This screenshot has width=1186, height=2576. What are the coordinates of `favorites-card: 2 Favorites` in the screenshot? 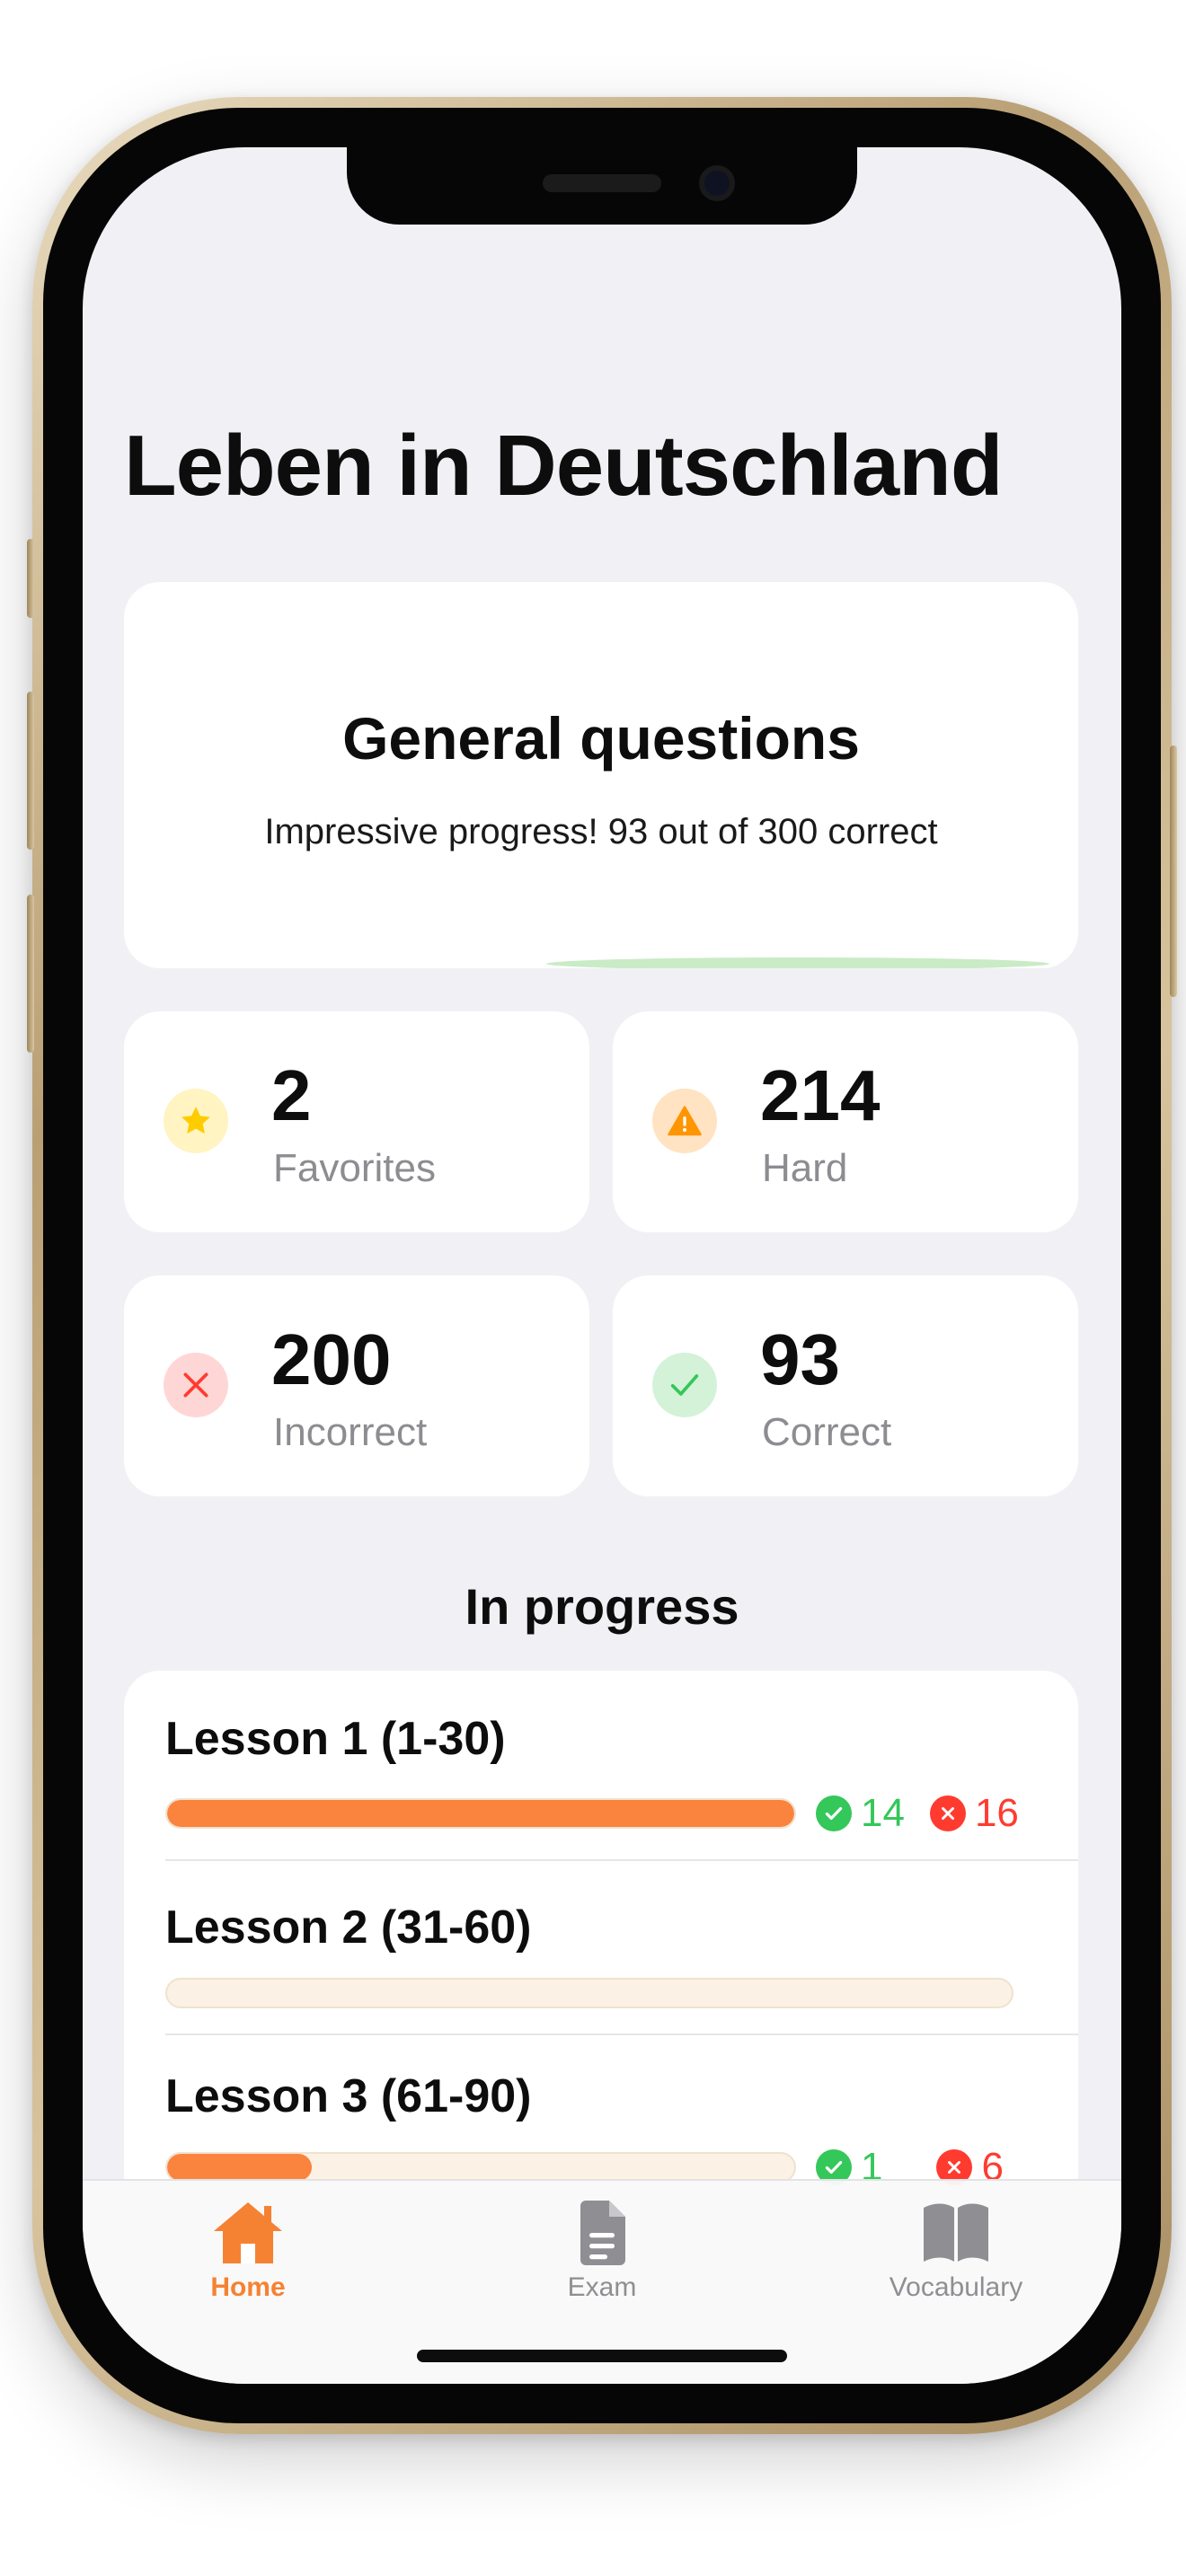 It's located at (356, 1121).